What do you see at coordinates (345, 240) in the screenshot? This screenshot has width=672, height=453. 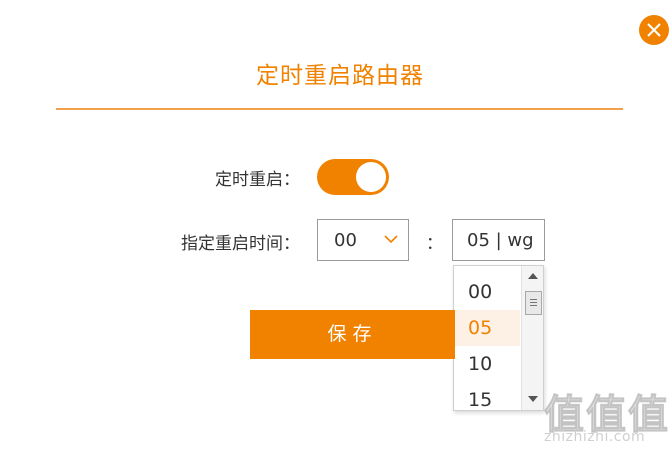 I see `hour-value: 00` at bounding box center [345, 240].